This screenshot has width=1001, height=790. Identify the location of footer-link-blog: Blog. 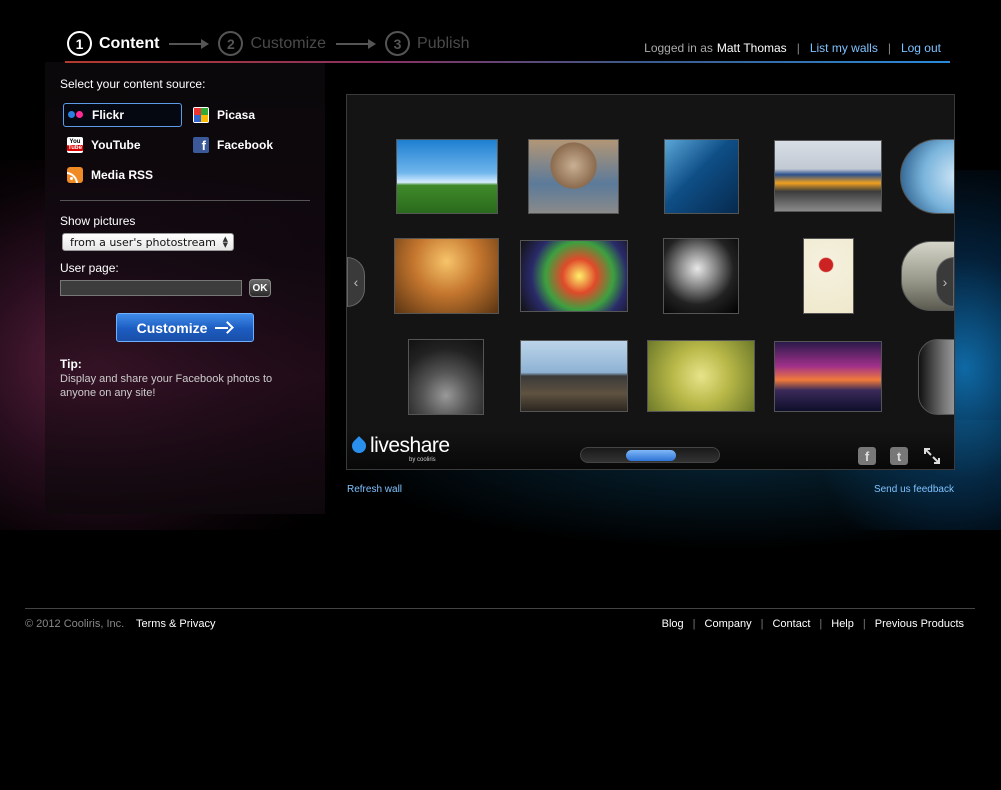
(673, 624).